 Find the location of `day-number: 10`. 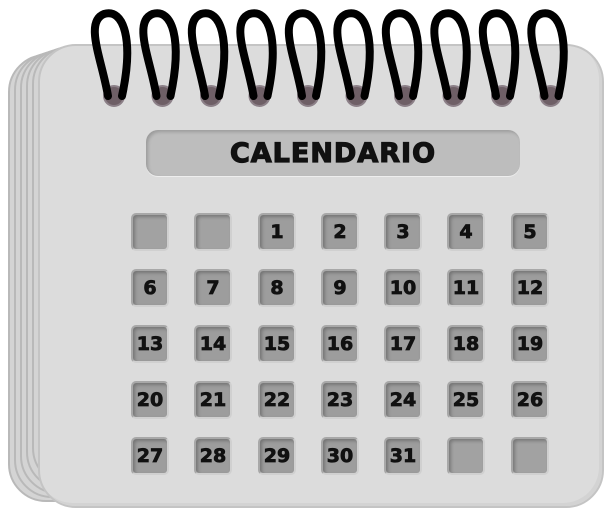

day-number: 10 is located at coordinates (403, 287).